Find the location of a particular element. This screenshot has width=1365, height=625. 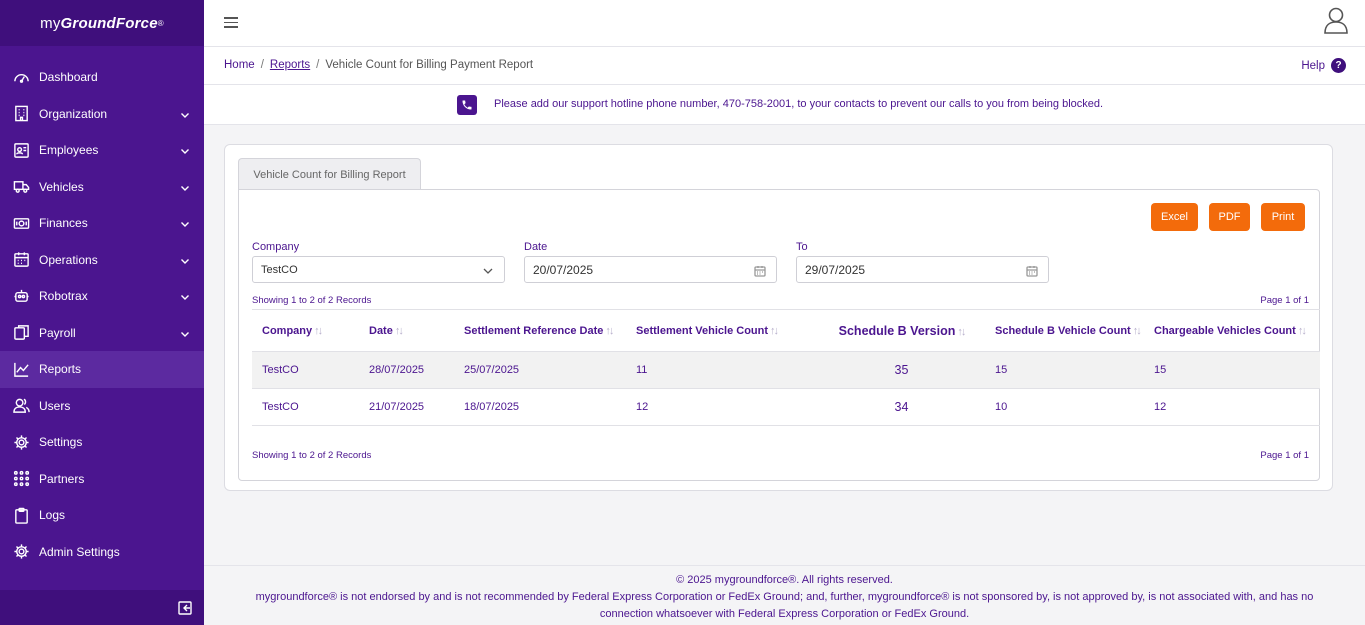

excel-export-button: Excel is located at coordinates (1174, 217).